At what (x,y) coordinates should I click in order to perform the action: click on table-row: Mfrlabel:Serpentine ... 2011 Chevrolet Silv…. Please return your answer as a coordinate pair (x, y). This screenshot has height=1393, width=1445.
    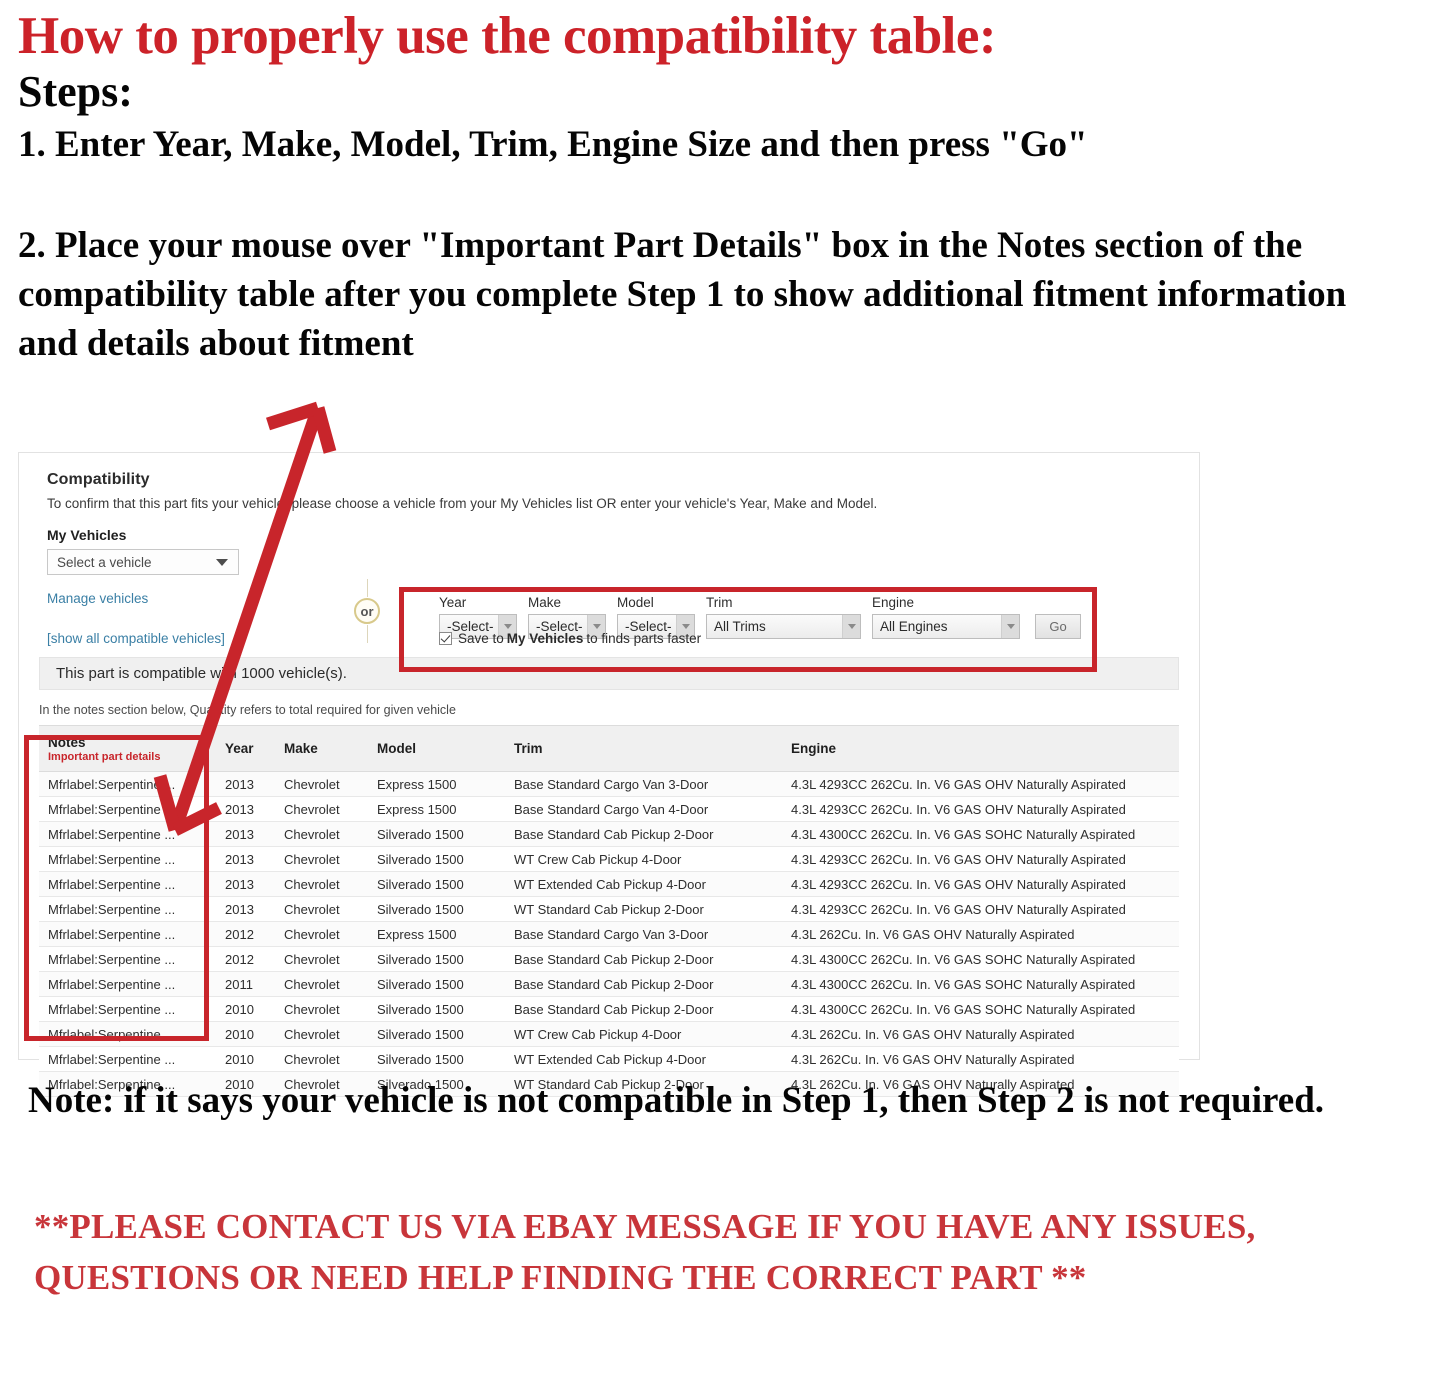
    Looking at the image, I should click on (609, 984).